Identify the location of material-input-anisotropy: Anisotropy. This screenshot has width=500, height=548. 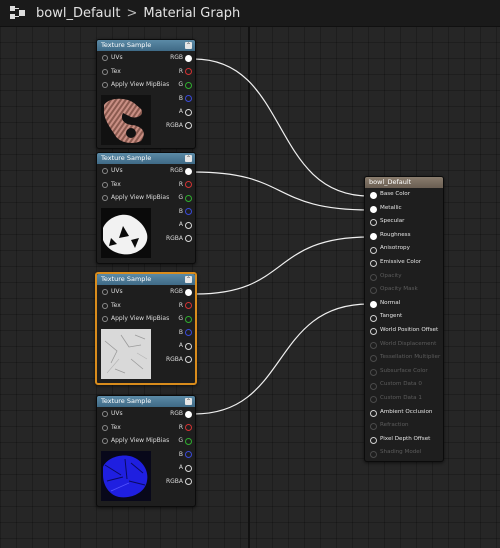
(404, 249).